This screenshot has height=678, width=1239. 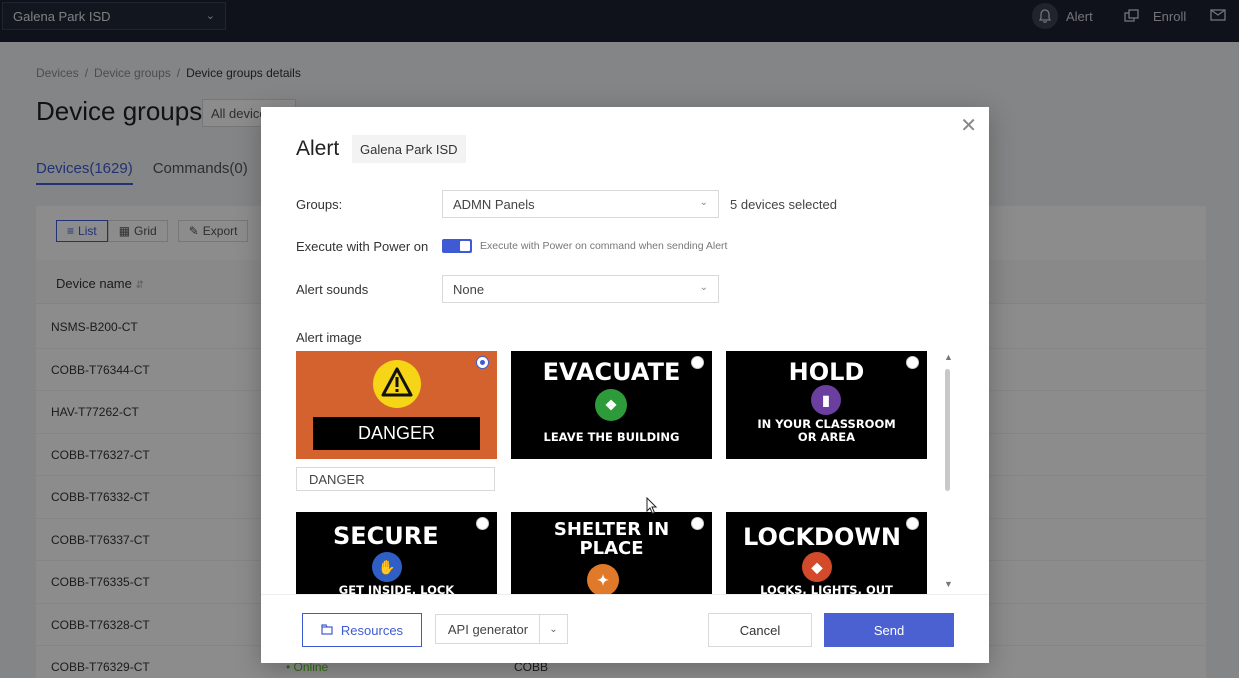 I want to click on cancel-button: Cancel, so click(x=760, y=630).